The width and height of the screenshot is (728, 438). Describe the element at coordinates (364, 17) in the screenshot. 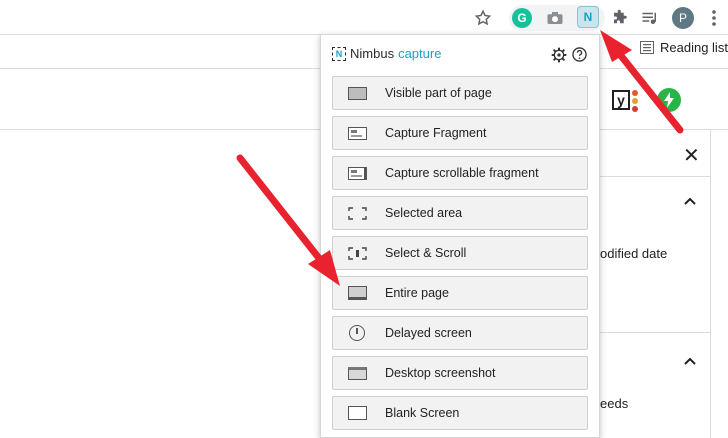

I see `browser-toolbar: G N P` at that location.